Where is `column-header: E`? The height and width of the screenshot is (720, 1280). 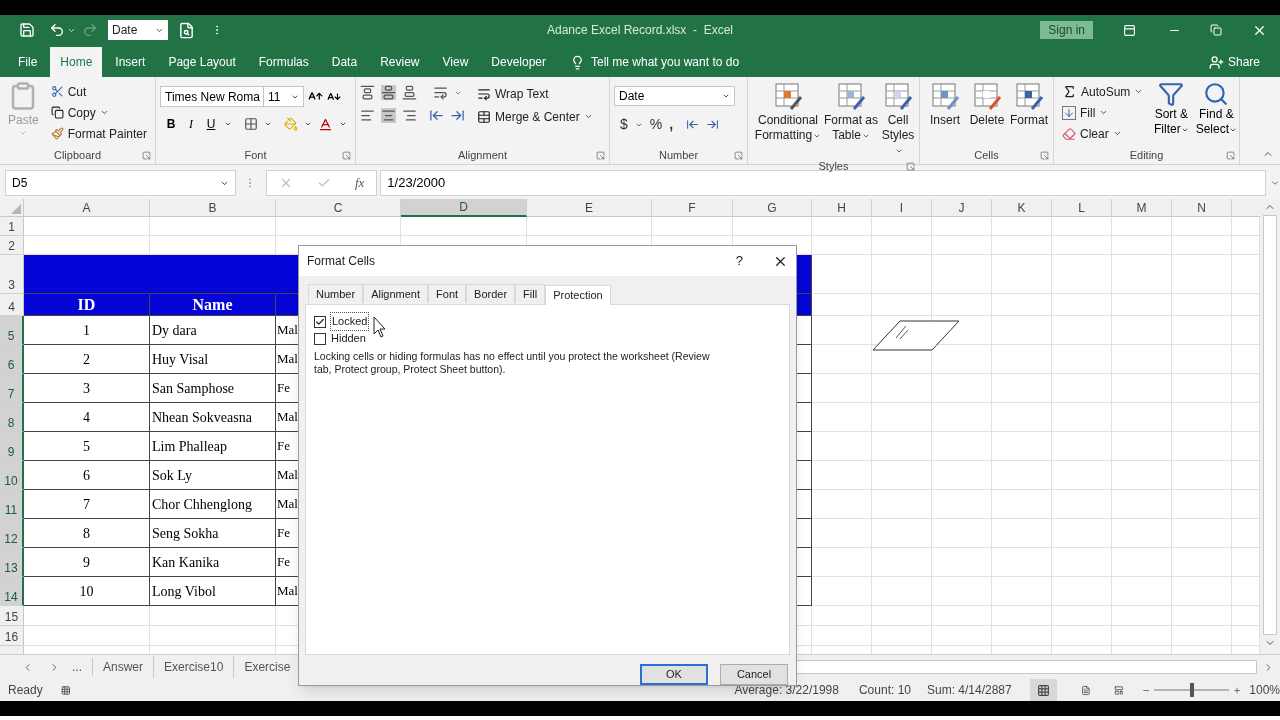
column-header: E is located at coordinates (589, 208).